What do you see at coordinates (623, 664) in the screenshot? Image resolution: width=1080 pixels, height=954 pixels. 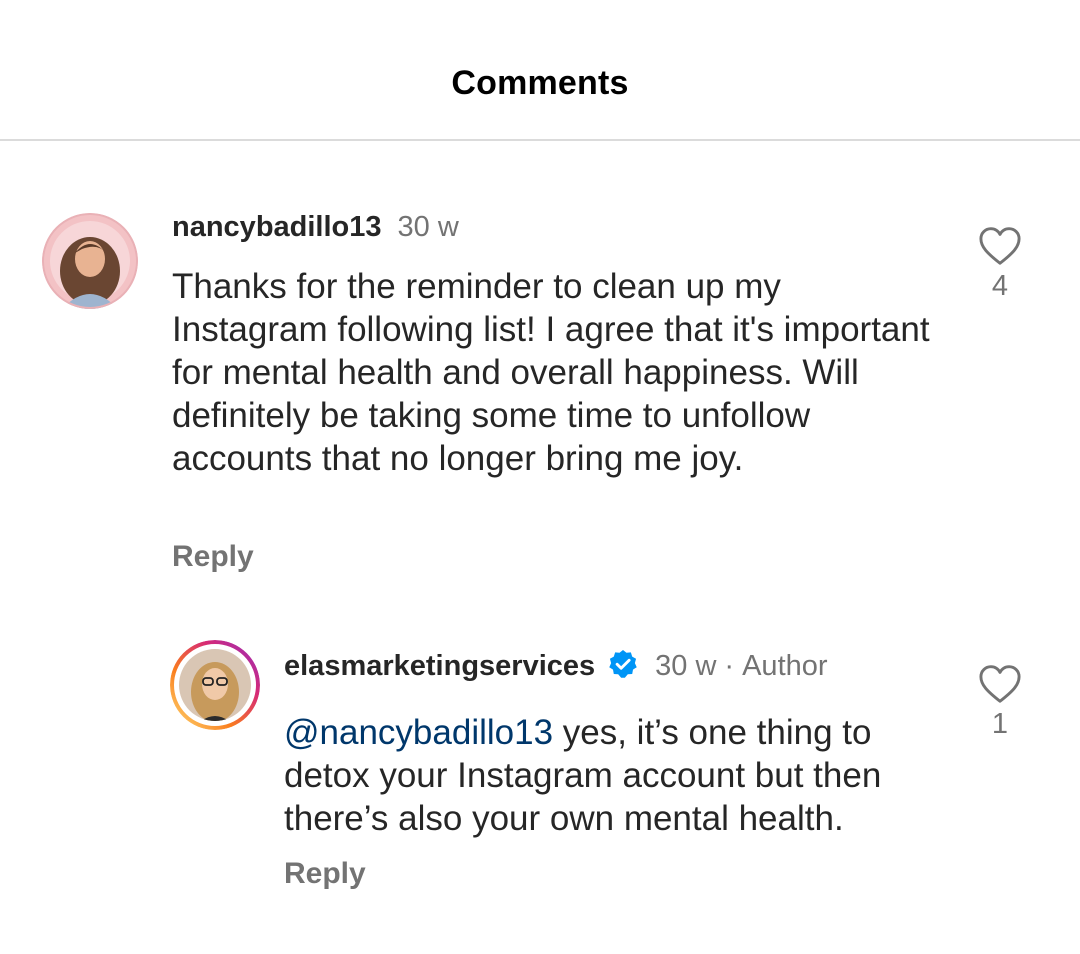 I see `verified-badge-icon` at bounding box center [623, 664].